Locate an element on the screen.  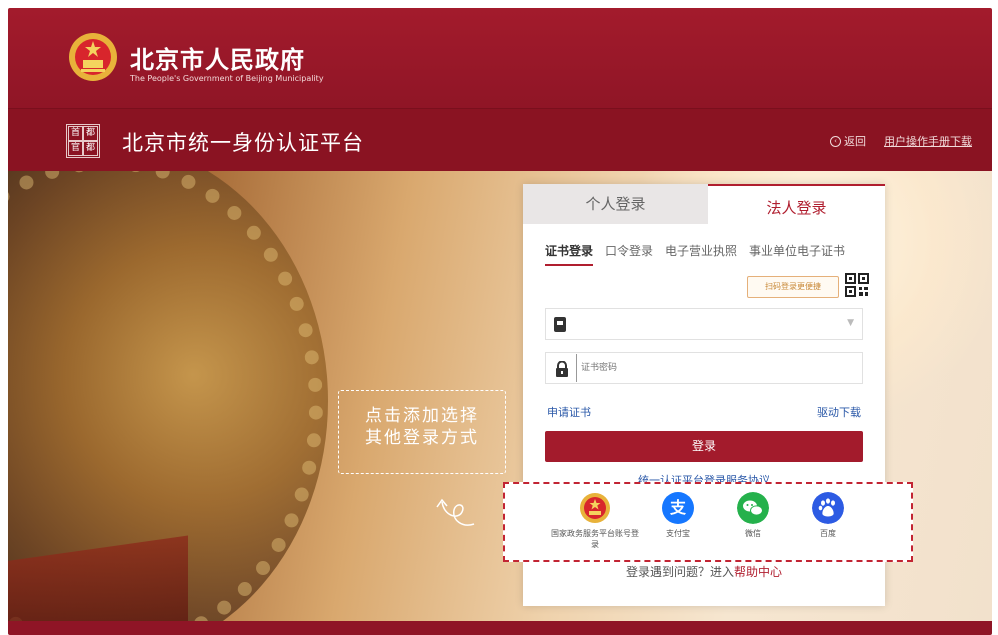
lock-icon is located at coordinates (562, 369).